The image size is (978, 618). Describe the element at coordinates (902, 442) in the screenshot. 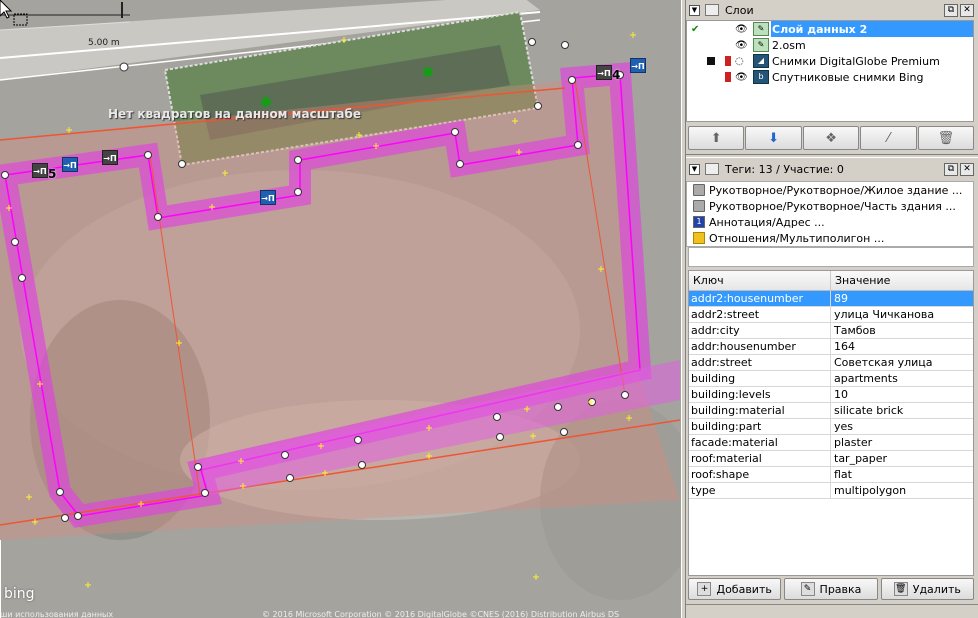

I see `tag-value: plaster` at that location.